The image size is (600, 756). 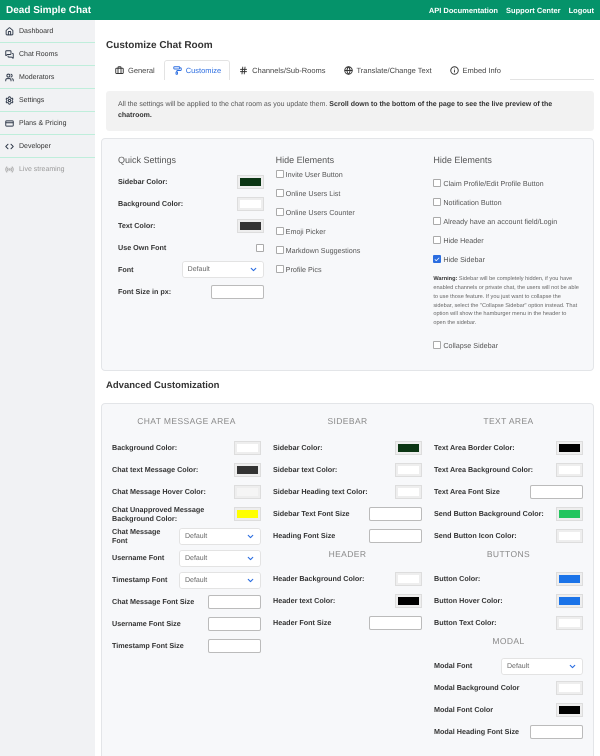 What do you see at coordinates (348, 554) in the screenshot?
I see `section-heading: HEADER` at bounding box center [348, 554].